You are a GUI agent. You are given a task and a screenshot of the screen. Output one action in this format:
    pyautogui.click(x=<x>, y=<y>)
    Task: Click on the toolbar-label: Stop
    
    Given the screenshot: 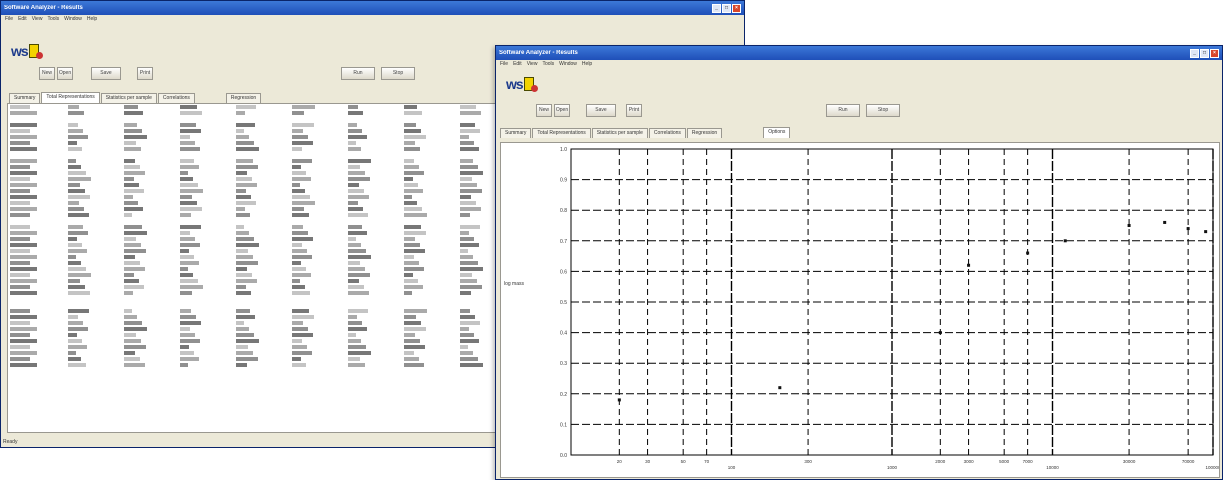 What is the action you would take?
    pyautogui.click(x=883, y=110)
    